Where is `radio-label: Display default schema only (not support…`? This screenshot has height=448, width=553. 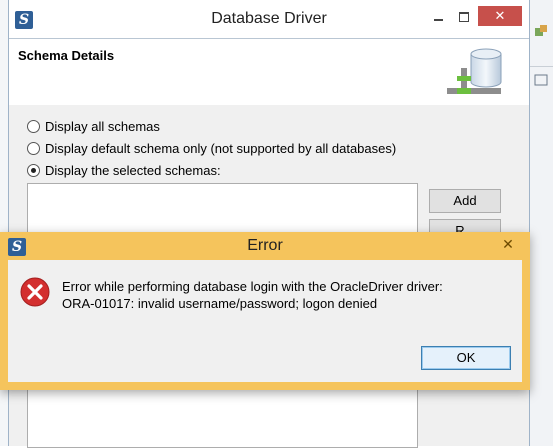 radio-label: Display default schema only (not support… is located at coordinates (221, 148).